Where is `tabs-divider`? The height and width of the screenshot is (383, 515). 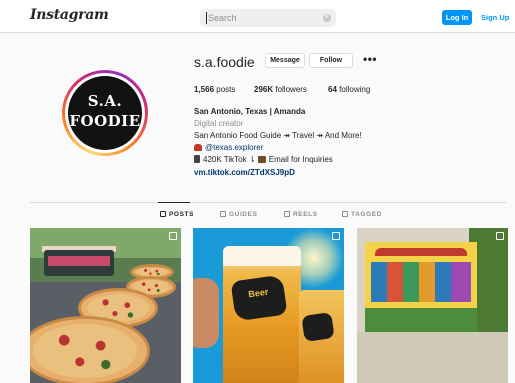
tabs-divider is located at coordinates (268, 202).